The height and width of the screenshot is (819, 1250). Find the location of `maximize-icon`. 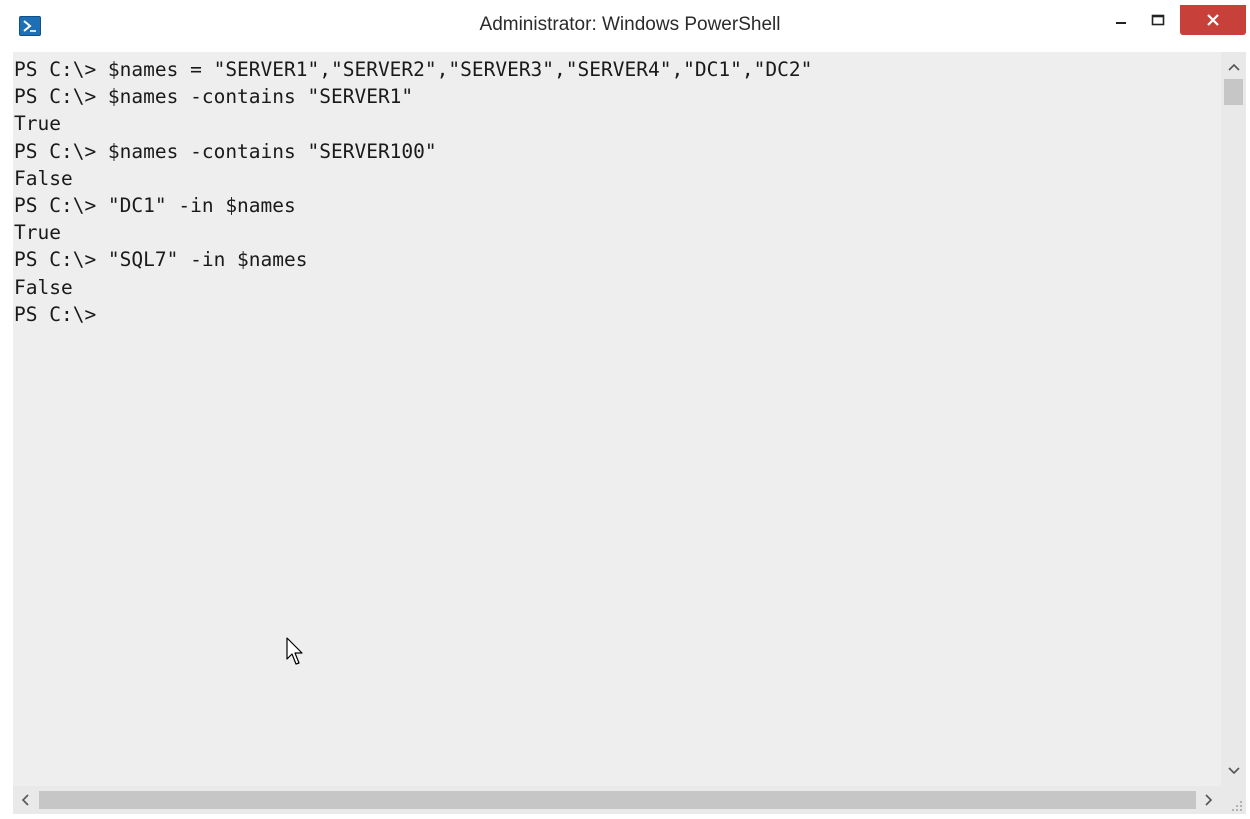

maximize-icon is located at coordinates (1158, 20).